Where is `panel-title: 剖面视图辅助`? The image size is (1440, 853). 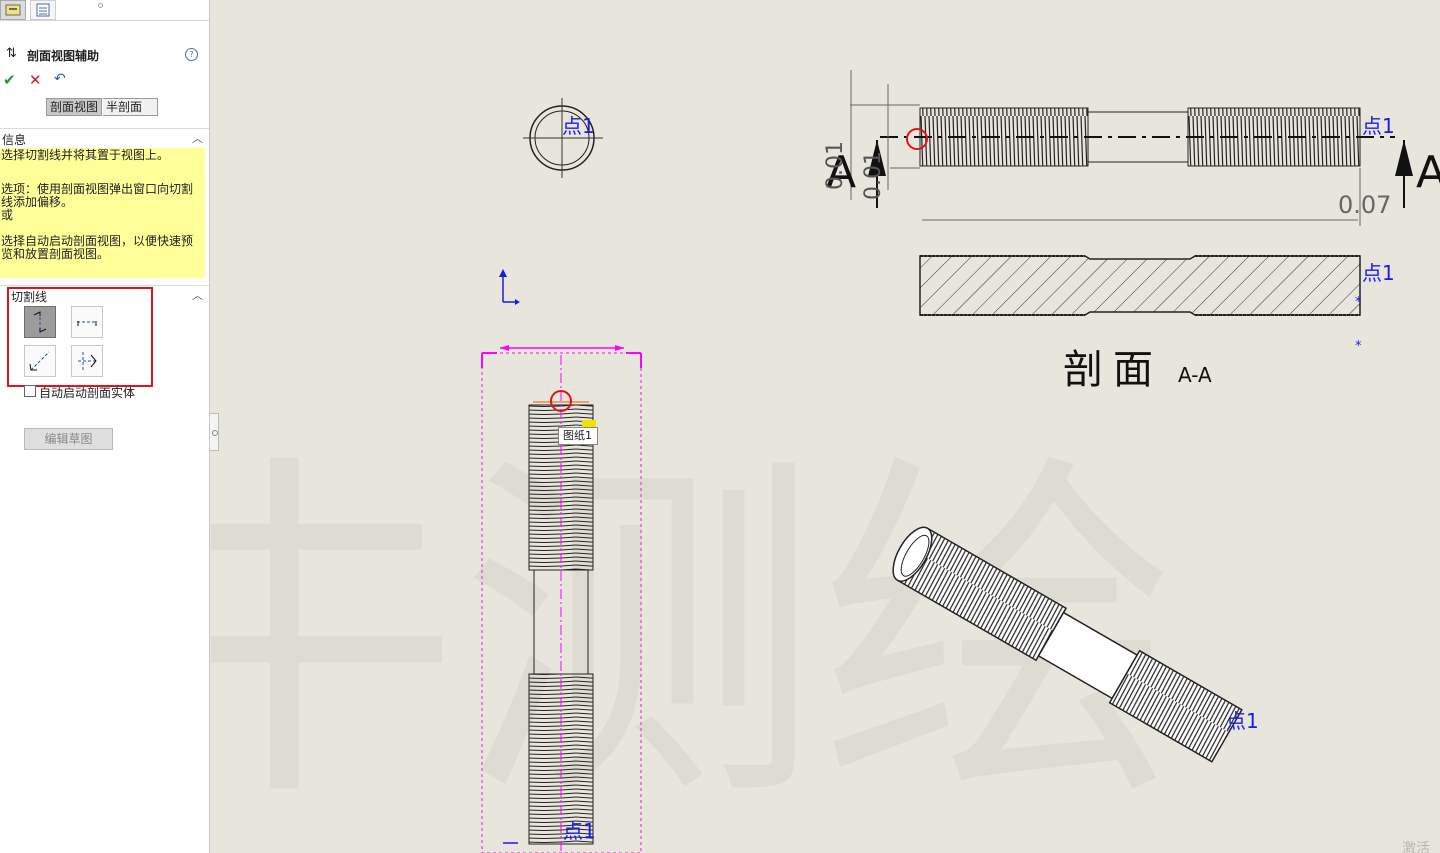 panel-title: 剖面视图辅助 is located at coordinates (63, 56).